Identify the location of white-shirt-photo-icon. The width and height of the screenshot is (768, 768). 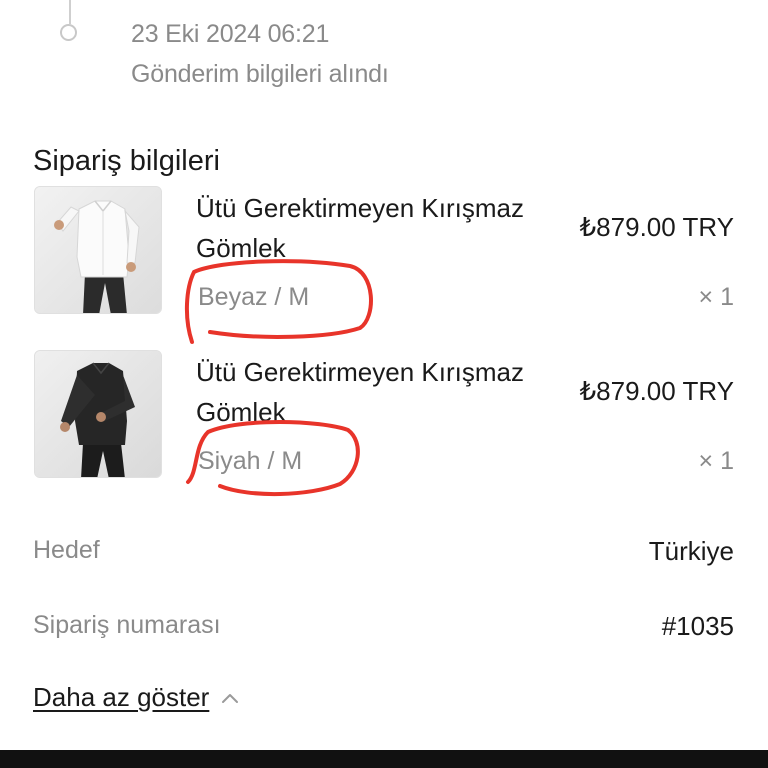
(98, 250).